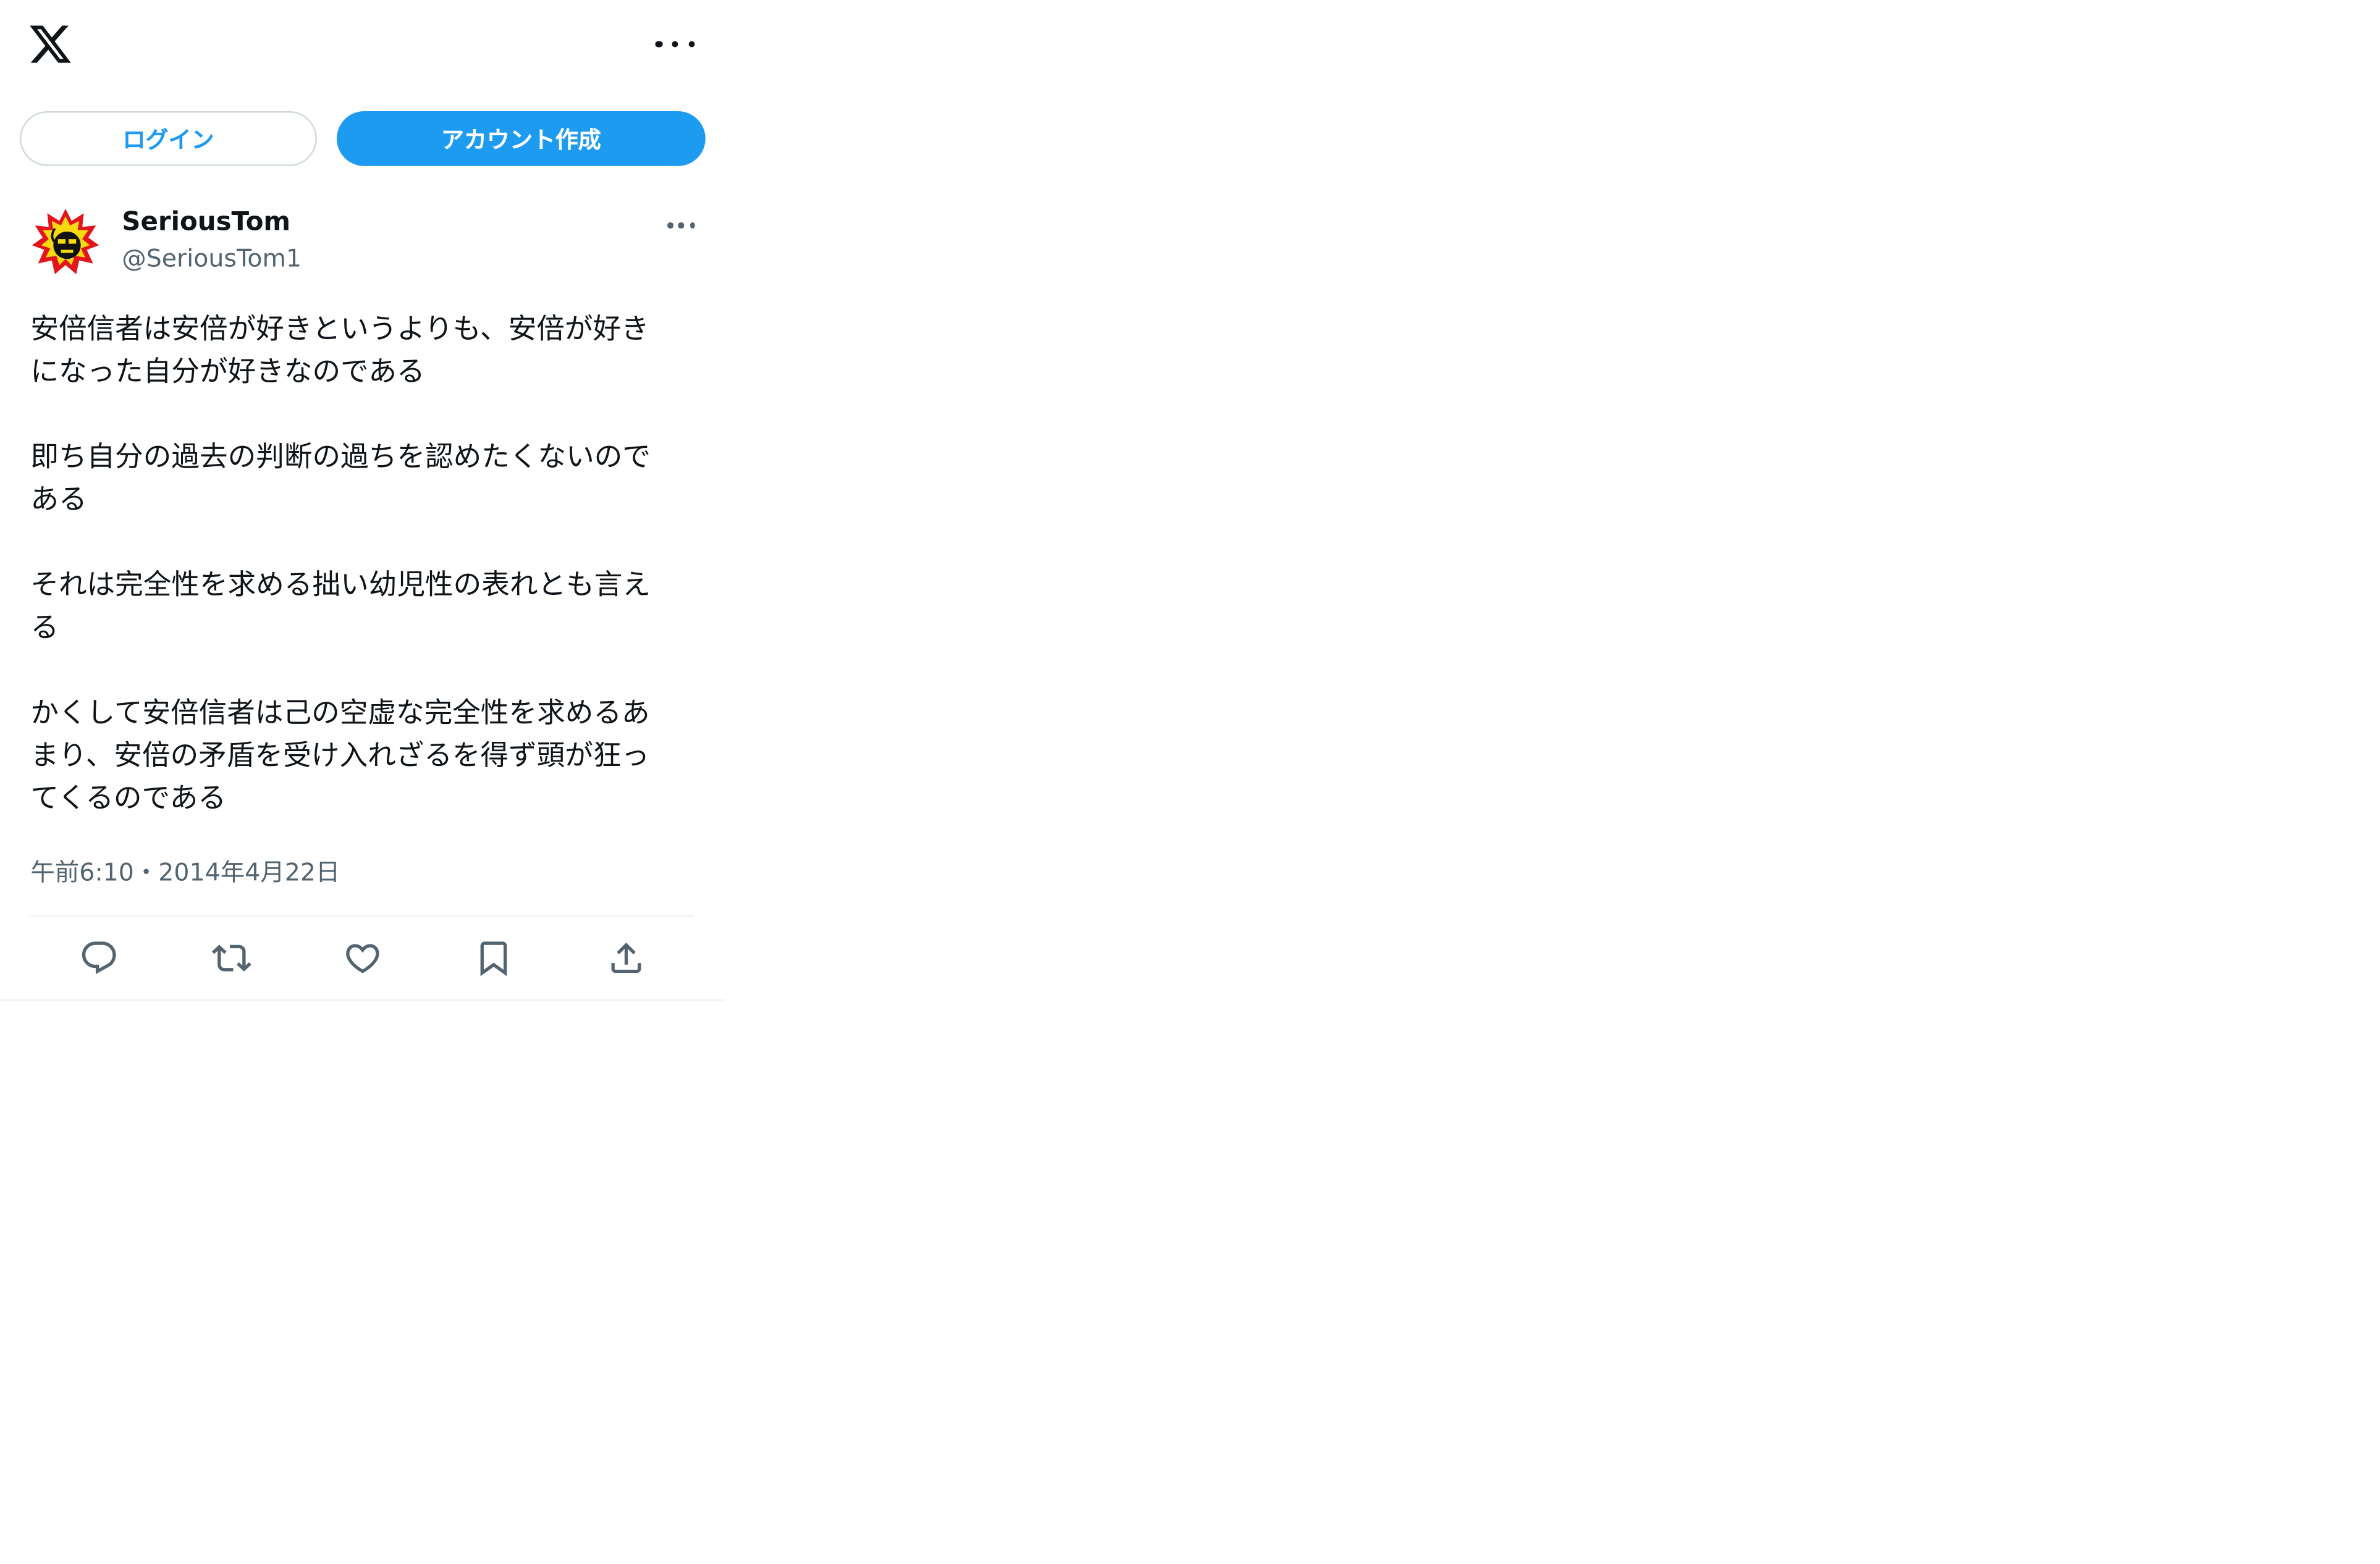 The image size is (2380, 1564). Describe the element at coordinates (365, 245) in the screenshot. I see `author-block: SeriousTom @SeriousTom1` at that location.